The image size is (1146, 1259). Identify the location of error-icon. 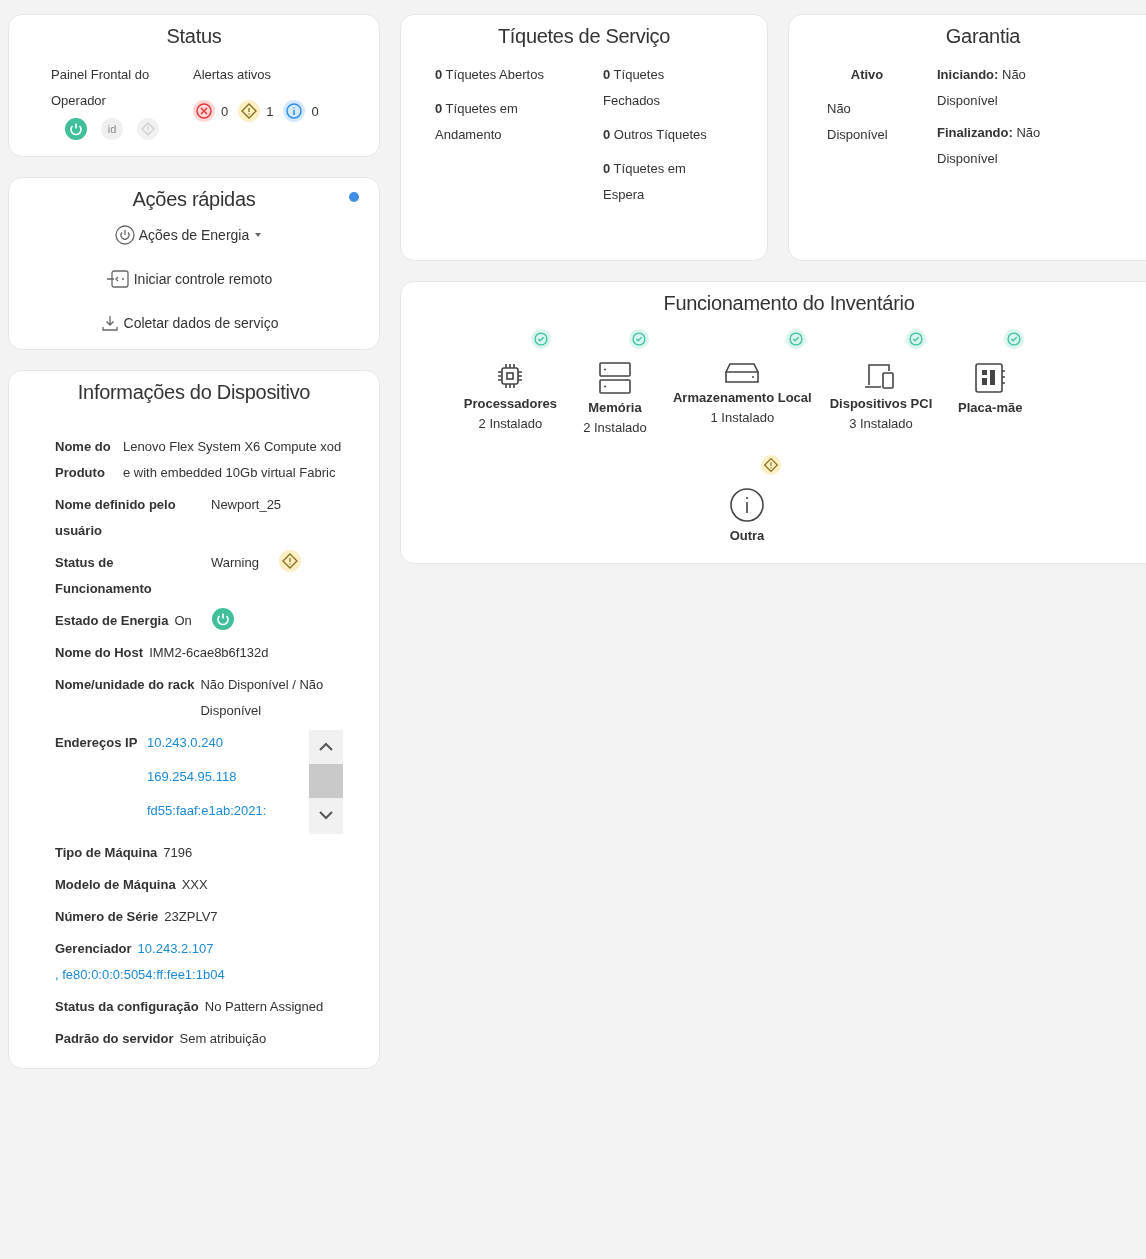
(204, 111).